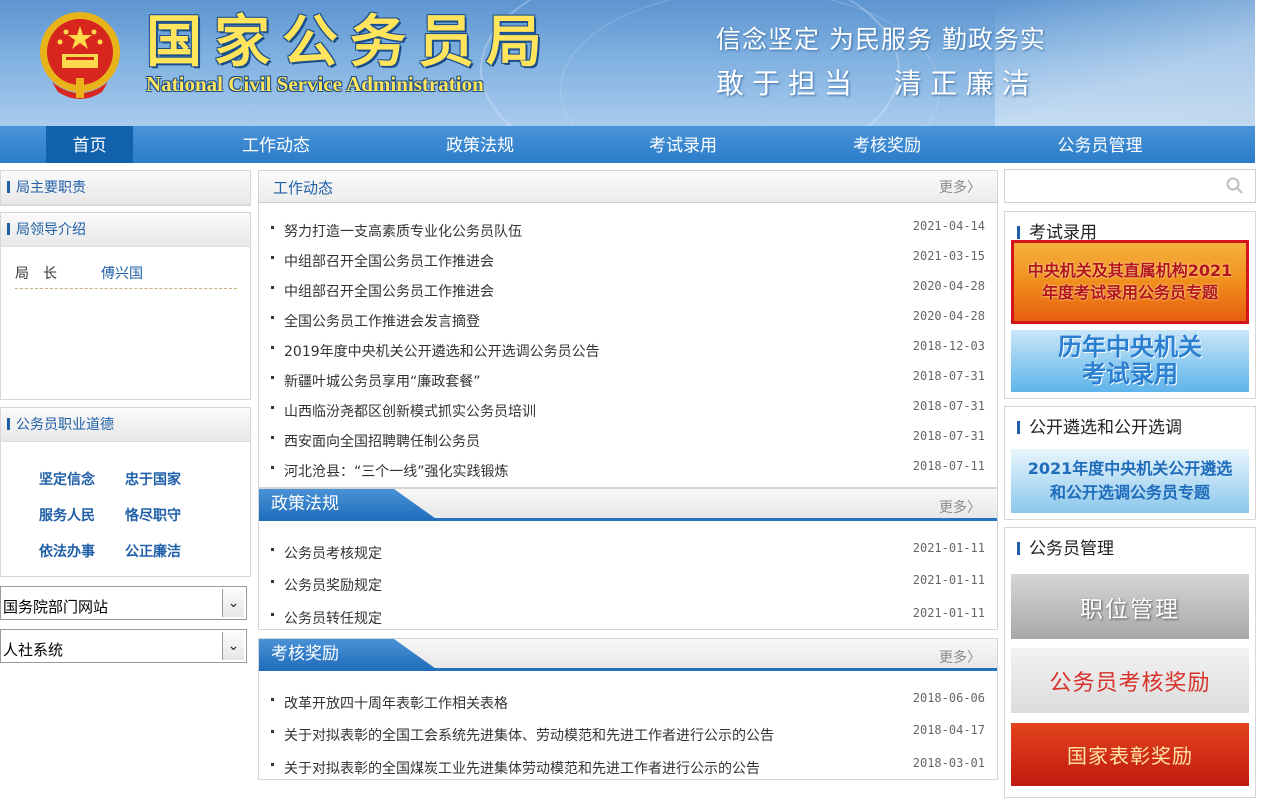  What do you see at coordinates (1130, 347) in the screenshot?
I see `banner-text: 历年中央机关` at bounding box center [1130, 347].